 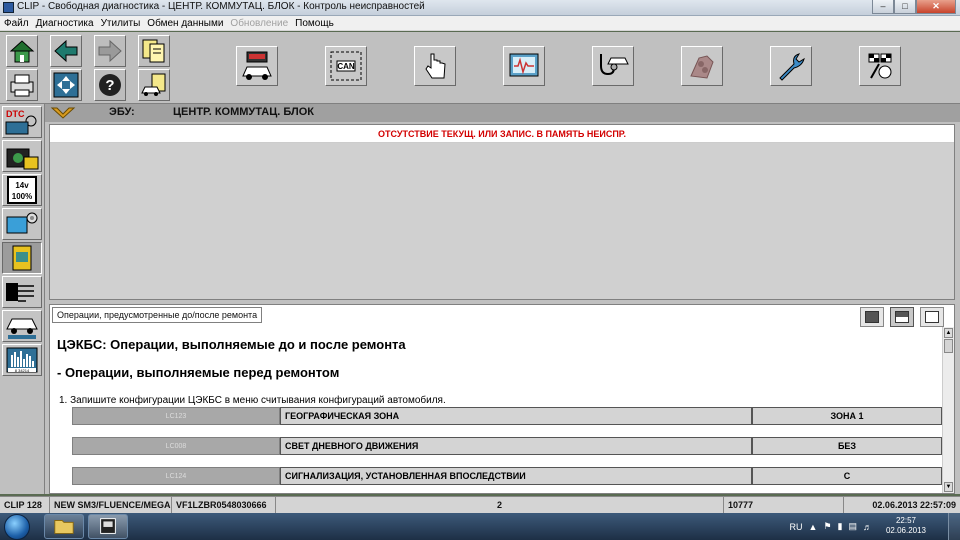 I want to click on app-icon, so click(x=8, y=7).